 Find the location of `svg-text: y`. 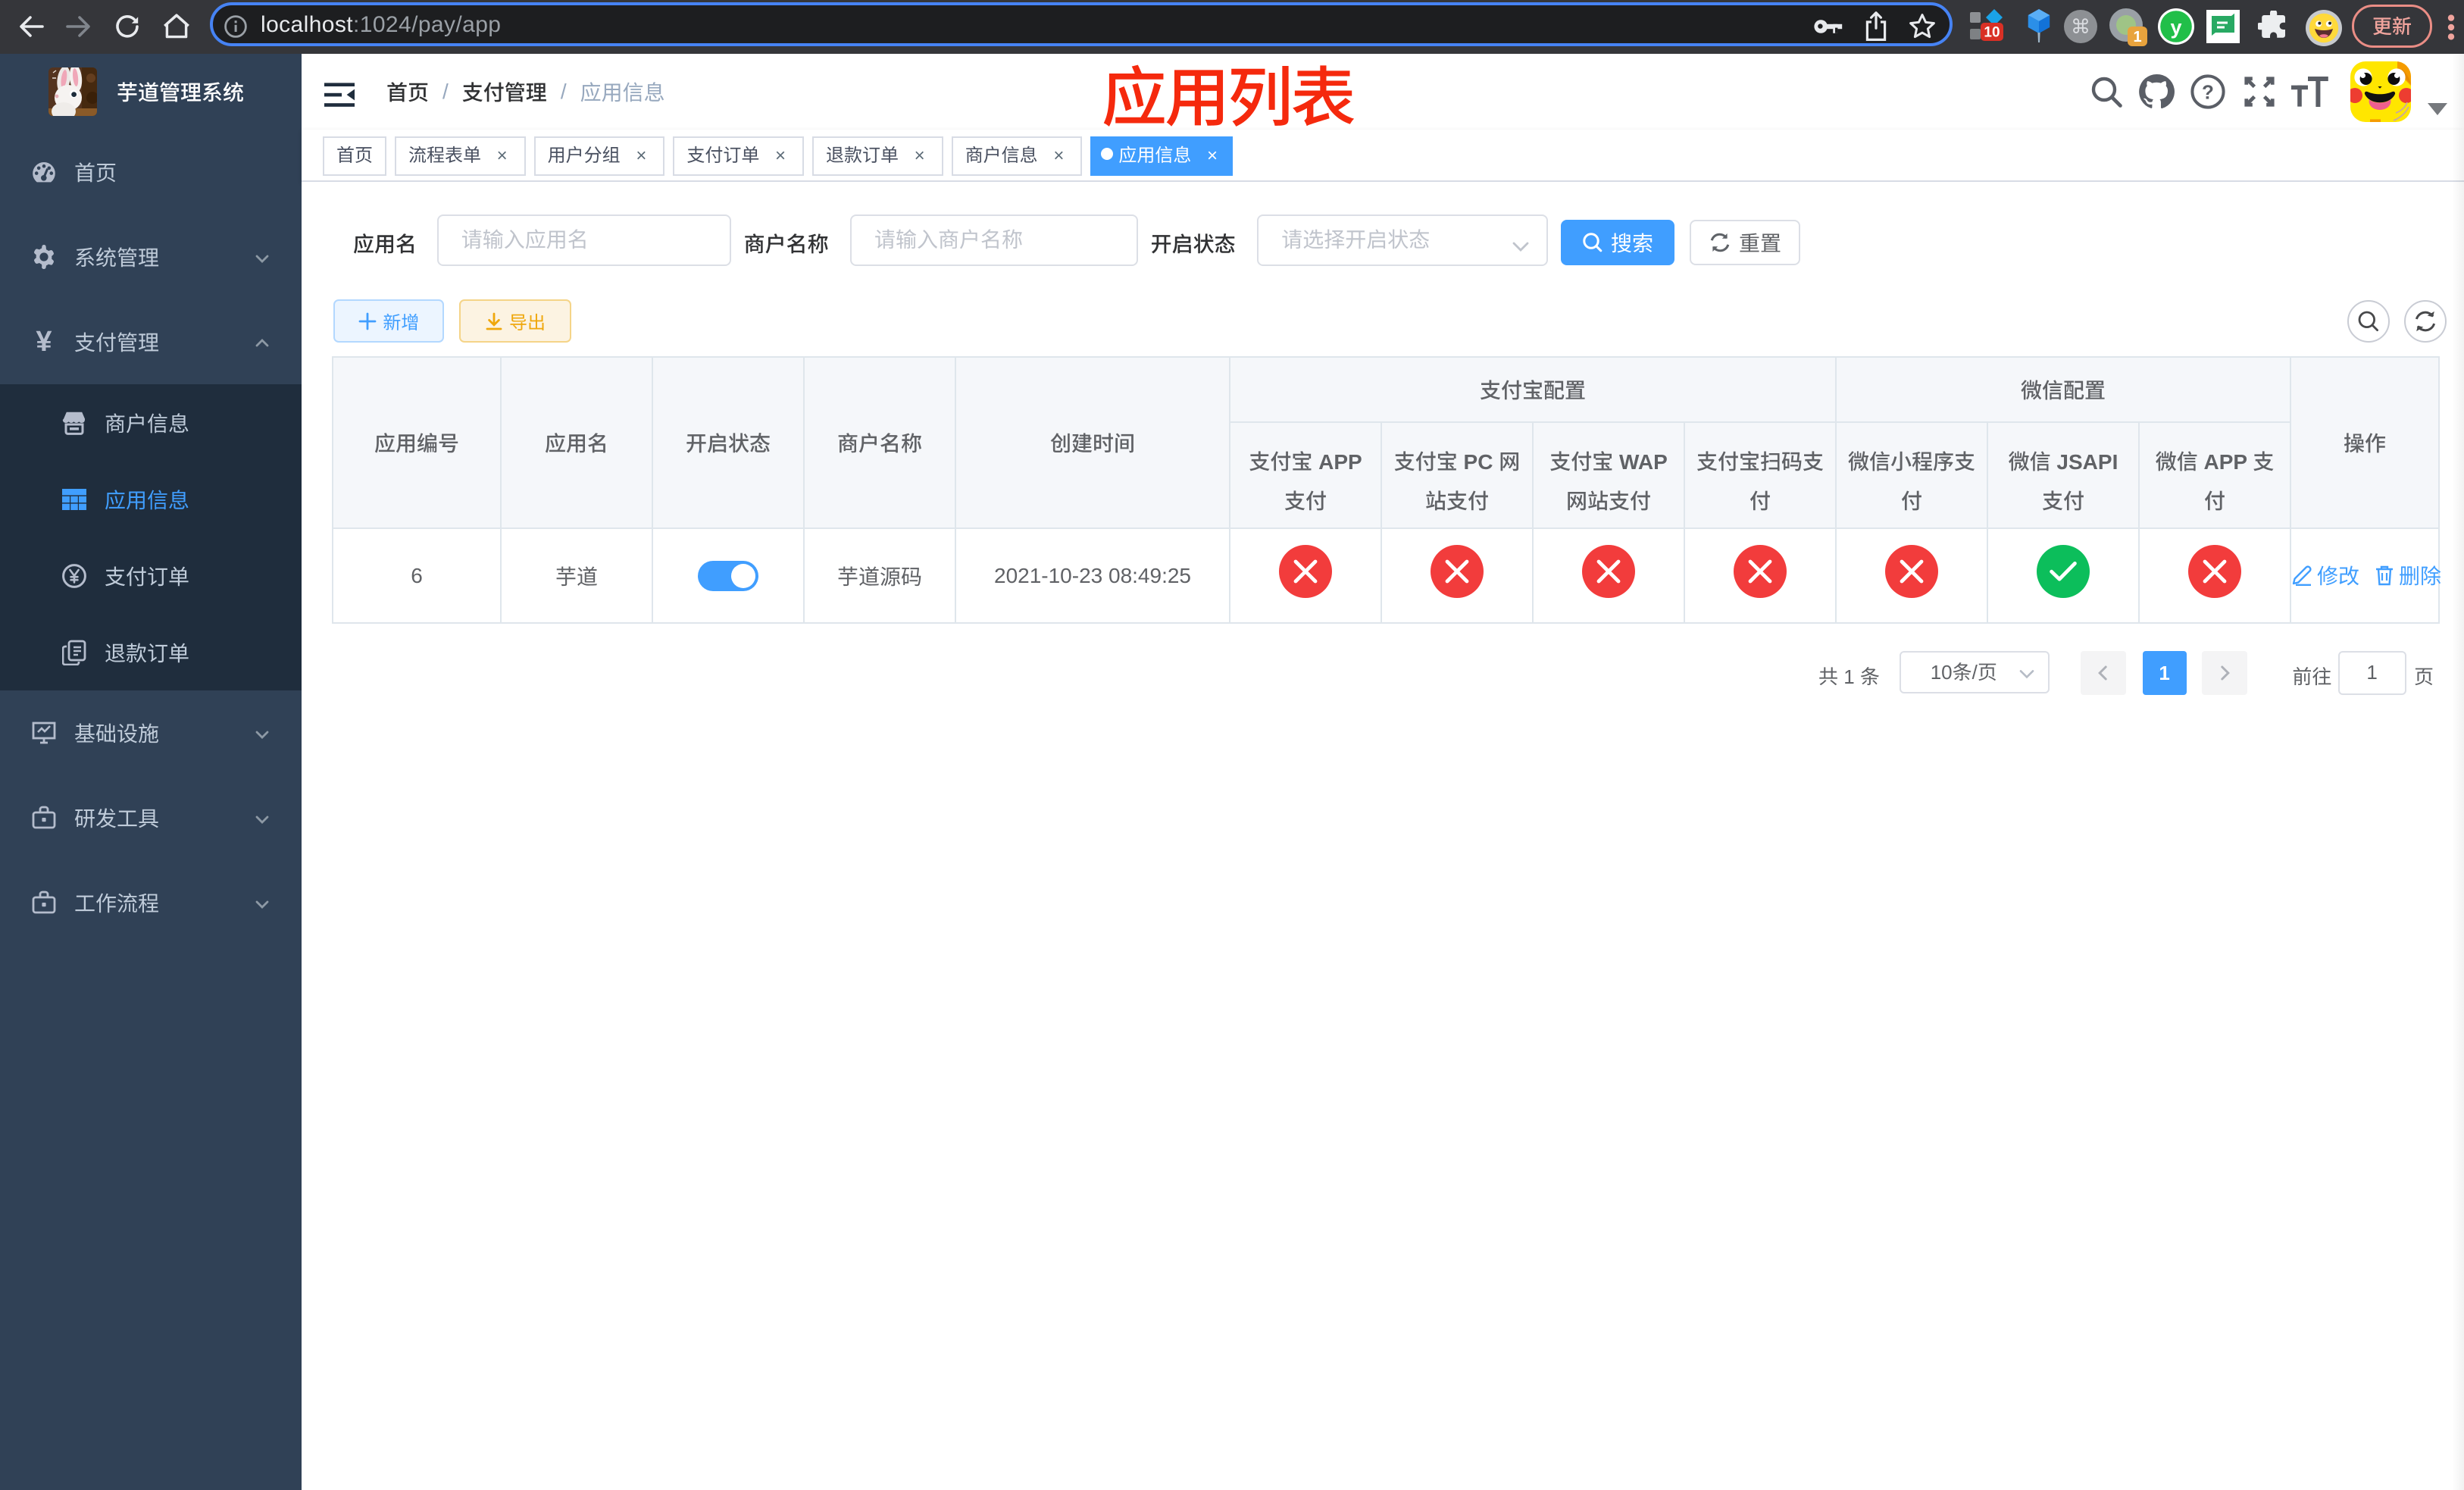

svg-text: y is located at coordinates (2175, 28).